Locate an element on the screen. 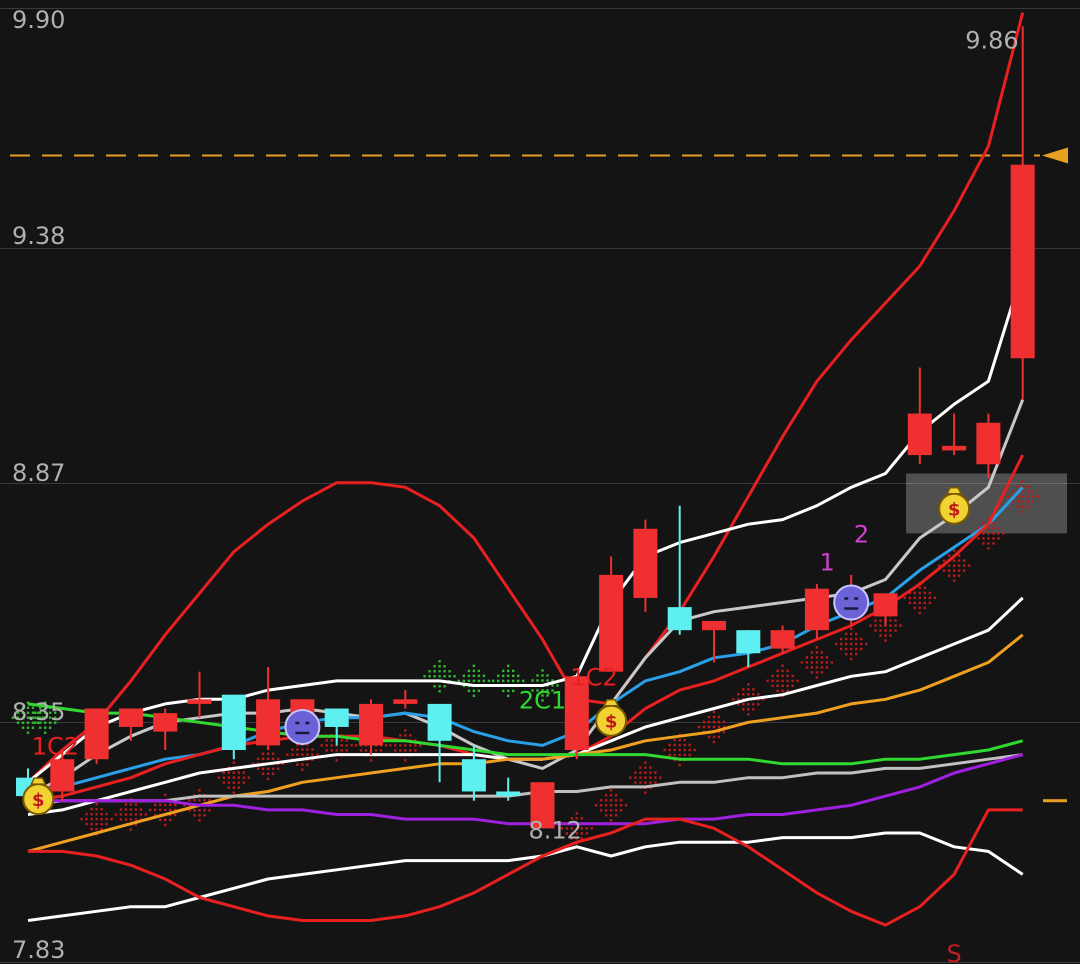  signal-annotation-label: 2 is located at coordinates (861, 535).